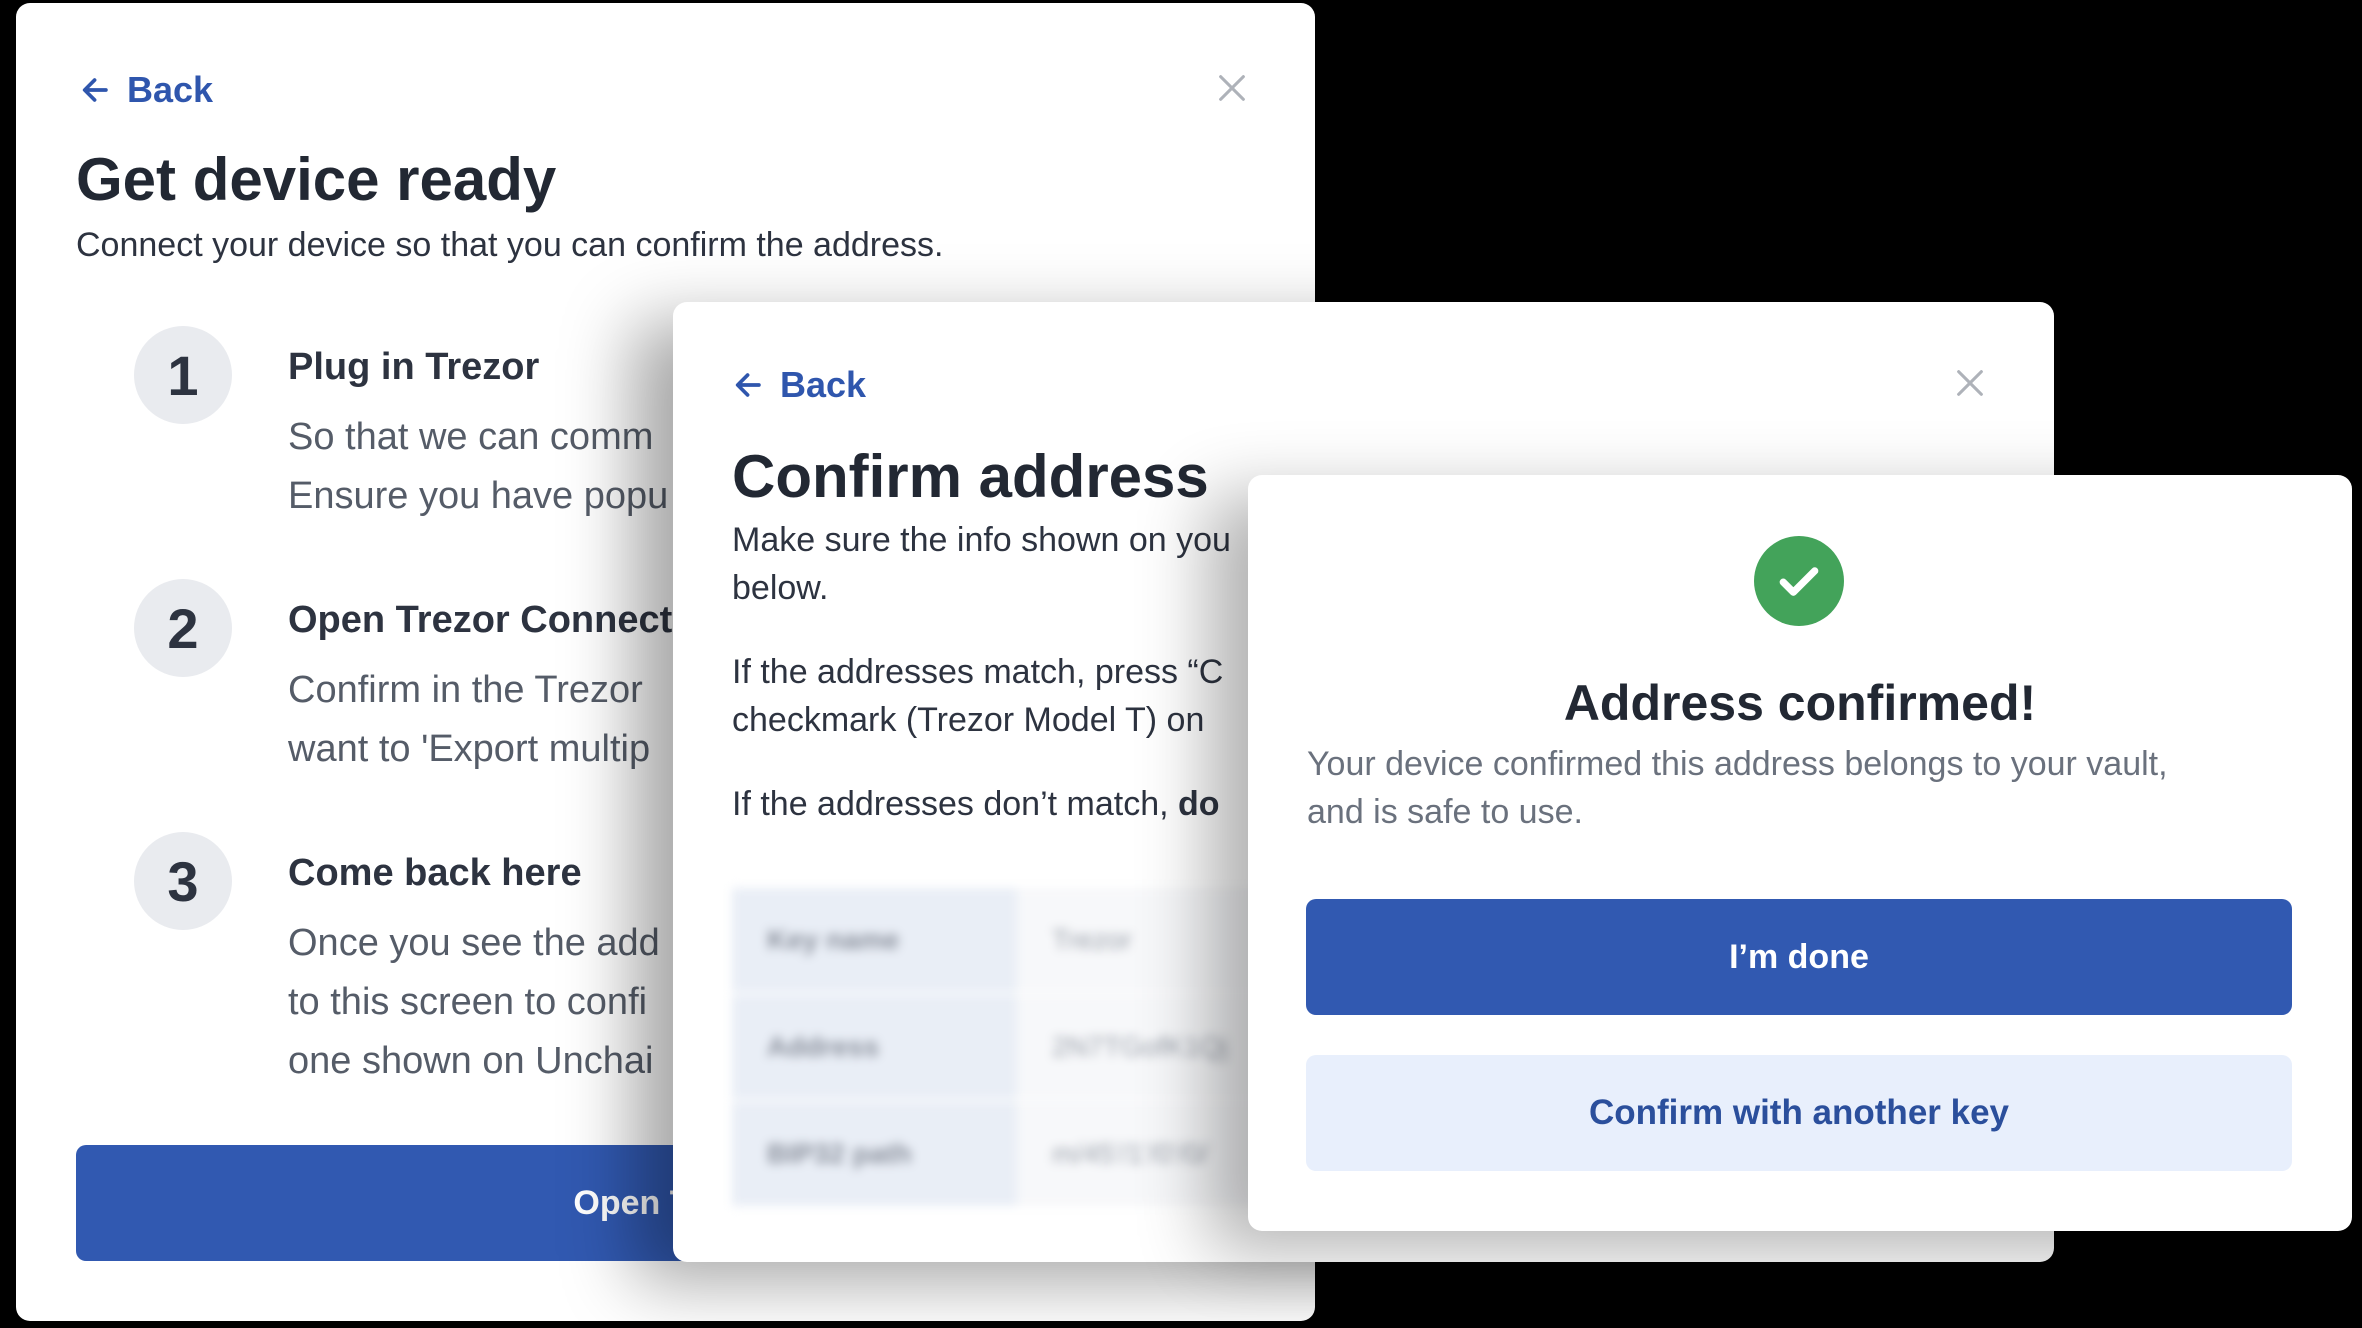  I want to click on button-label: I’m done, so click(1799, 956).